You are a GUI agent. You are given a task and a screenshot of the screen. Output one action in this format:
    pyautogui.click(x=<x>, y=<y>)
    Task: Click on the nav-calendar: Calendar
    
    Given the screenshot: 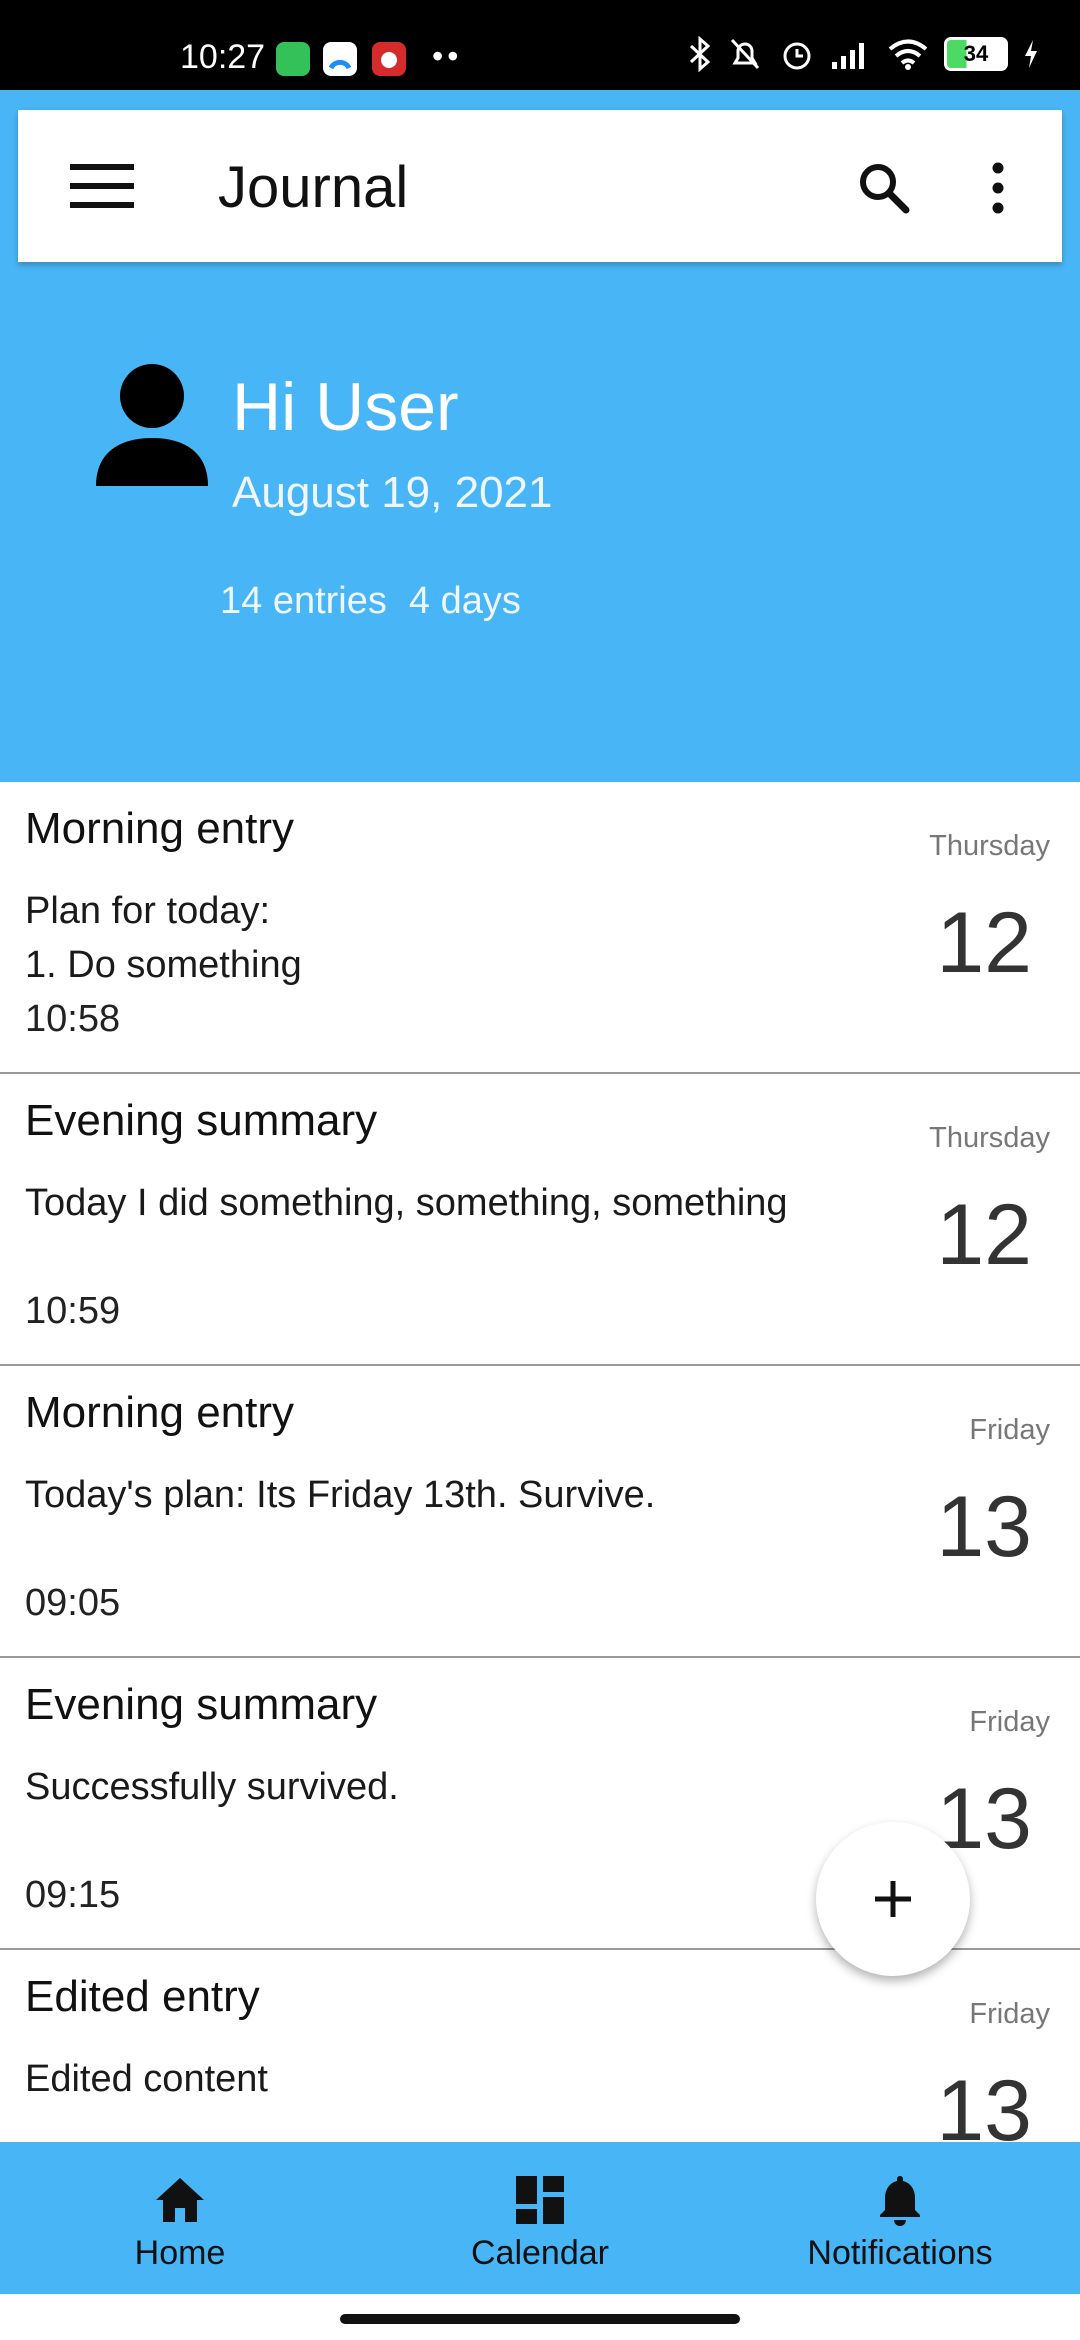 What is the action you would take?
    pyautogui.click(x=540, y=2218)
    